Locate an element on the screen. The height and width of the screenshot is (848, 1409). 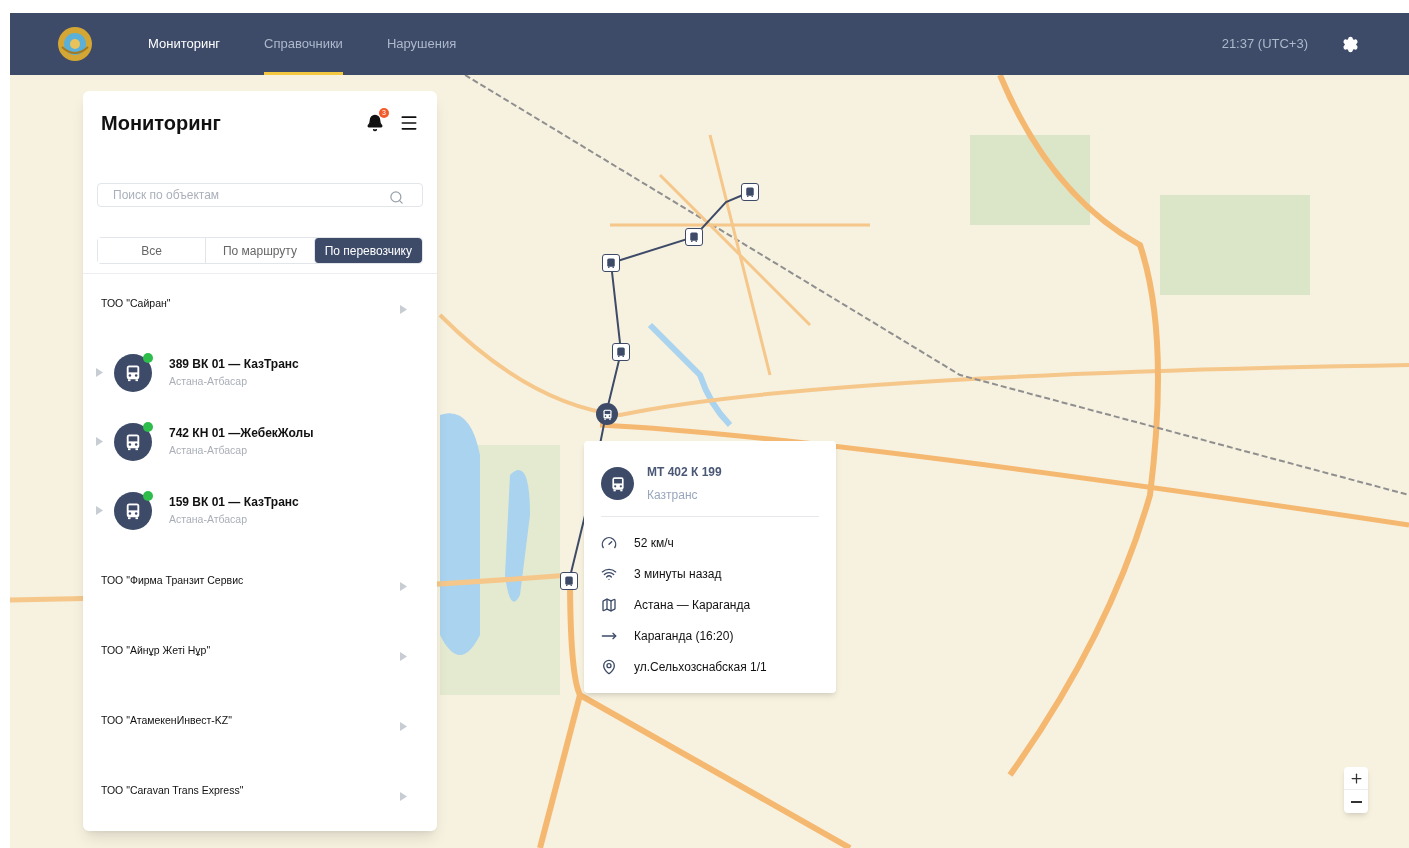
search-field: Поиск по объектам is located at coordinates (260, 195).